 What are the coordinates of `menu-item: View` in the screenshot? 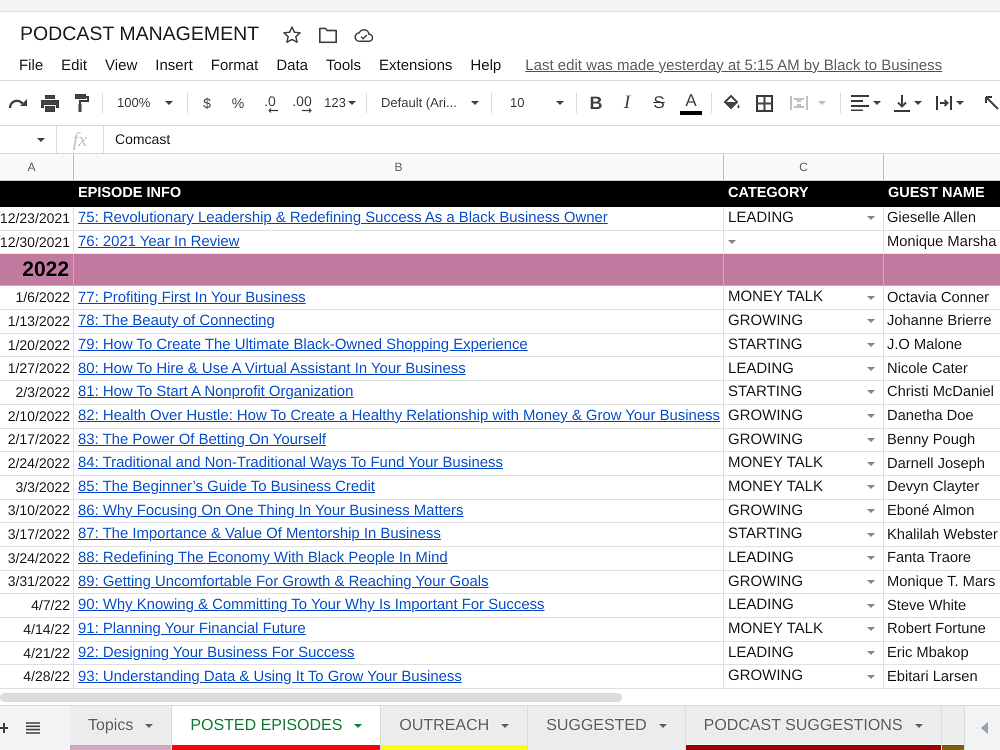 It's located at (121, 66).